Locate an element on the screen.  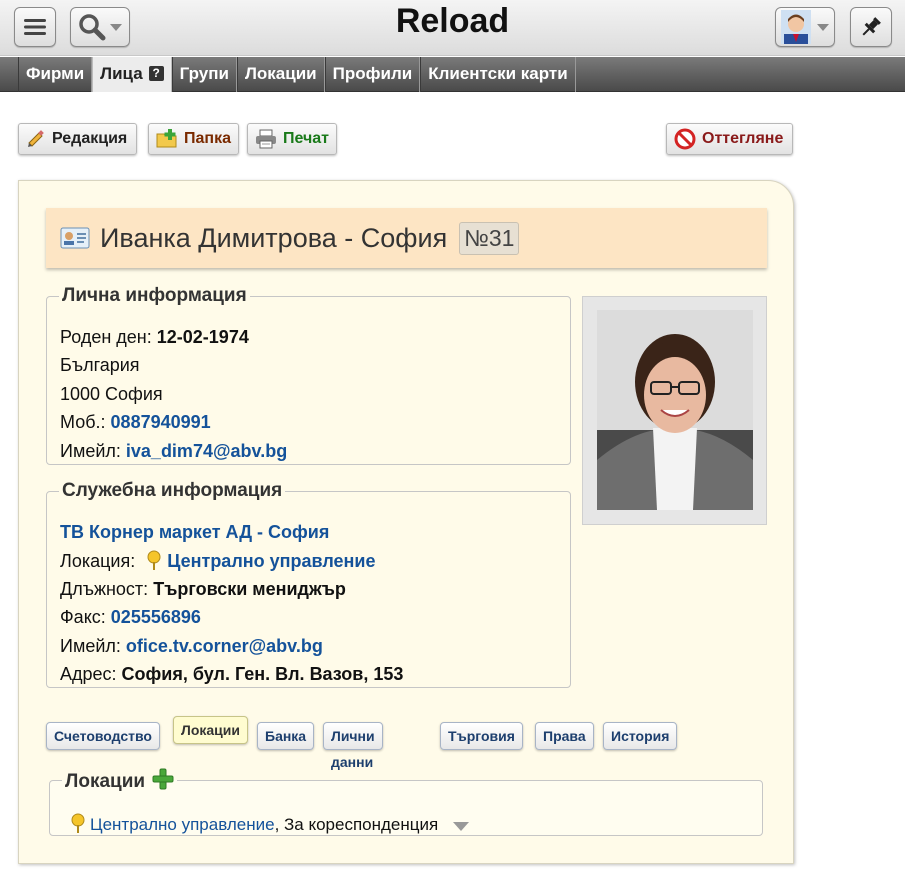
locations-legend-text: Локации is located at coordinates (105, 781).